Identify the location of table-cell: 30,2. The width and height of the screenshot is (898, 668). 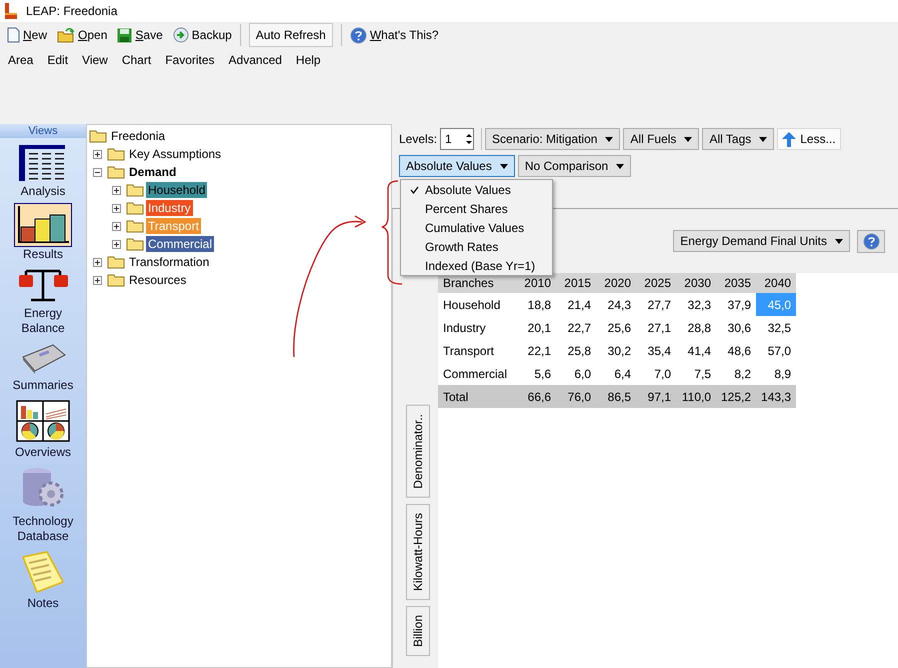
(616, 350).